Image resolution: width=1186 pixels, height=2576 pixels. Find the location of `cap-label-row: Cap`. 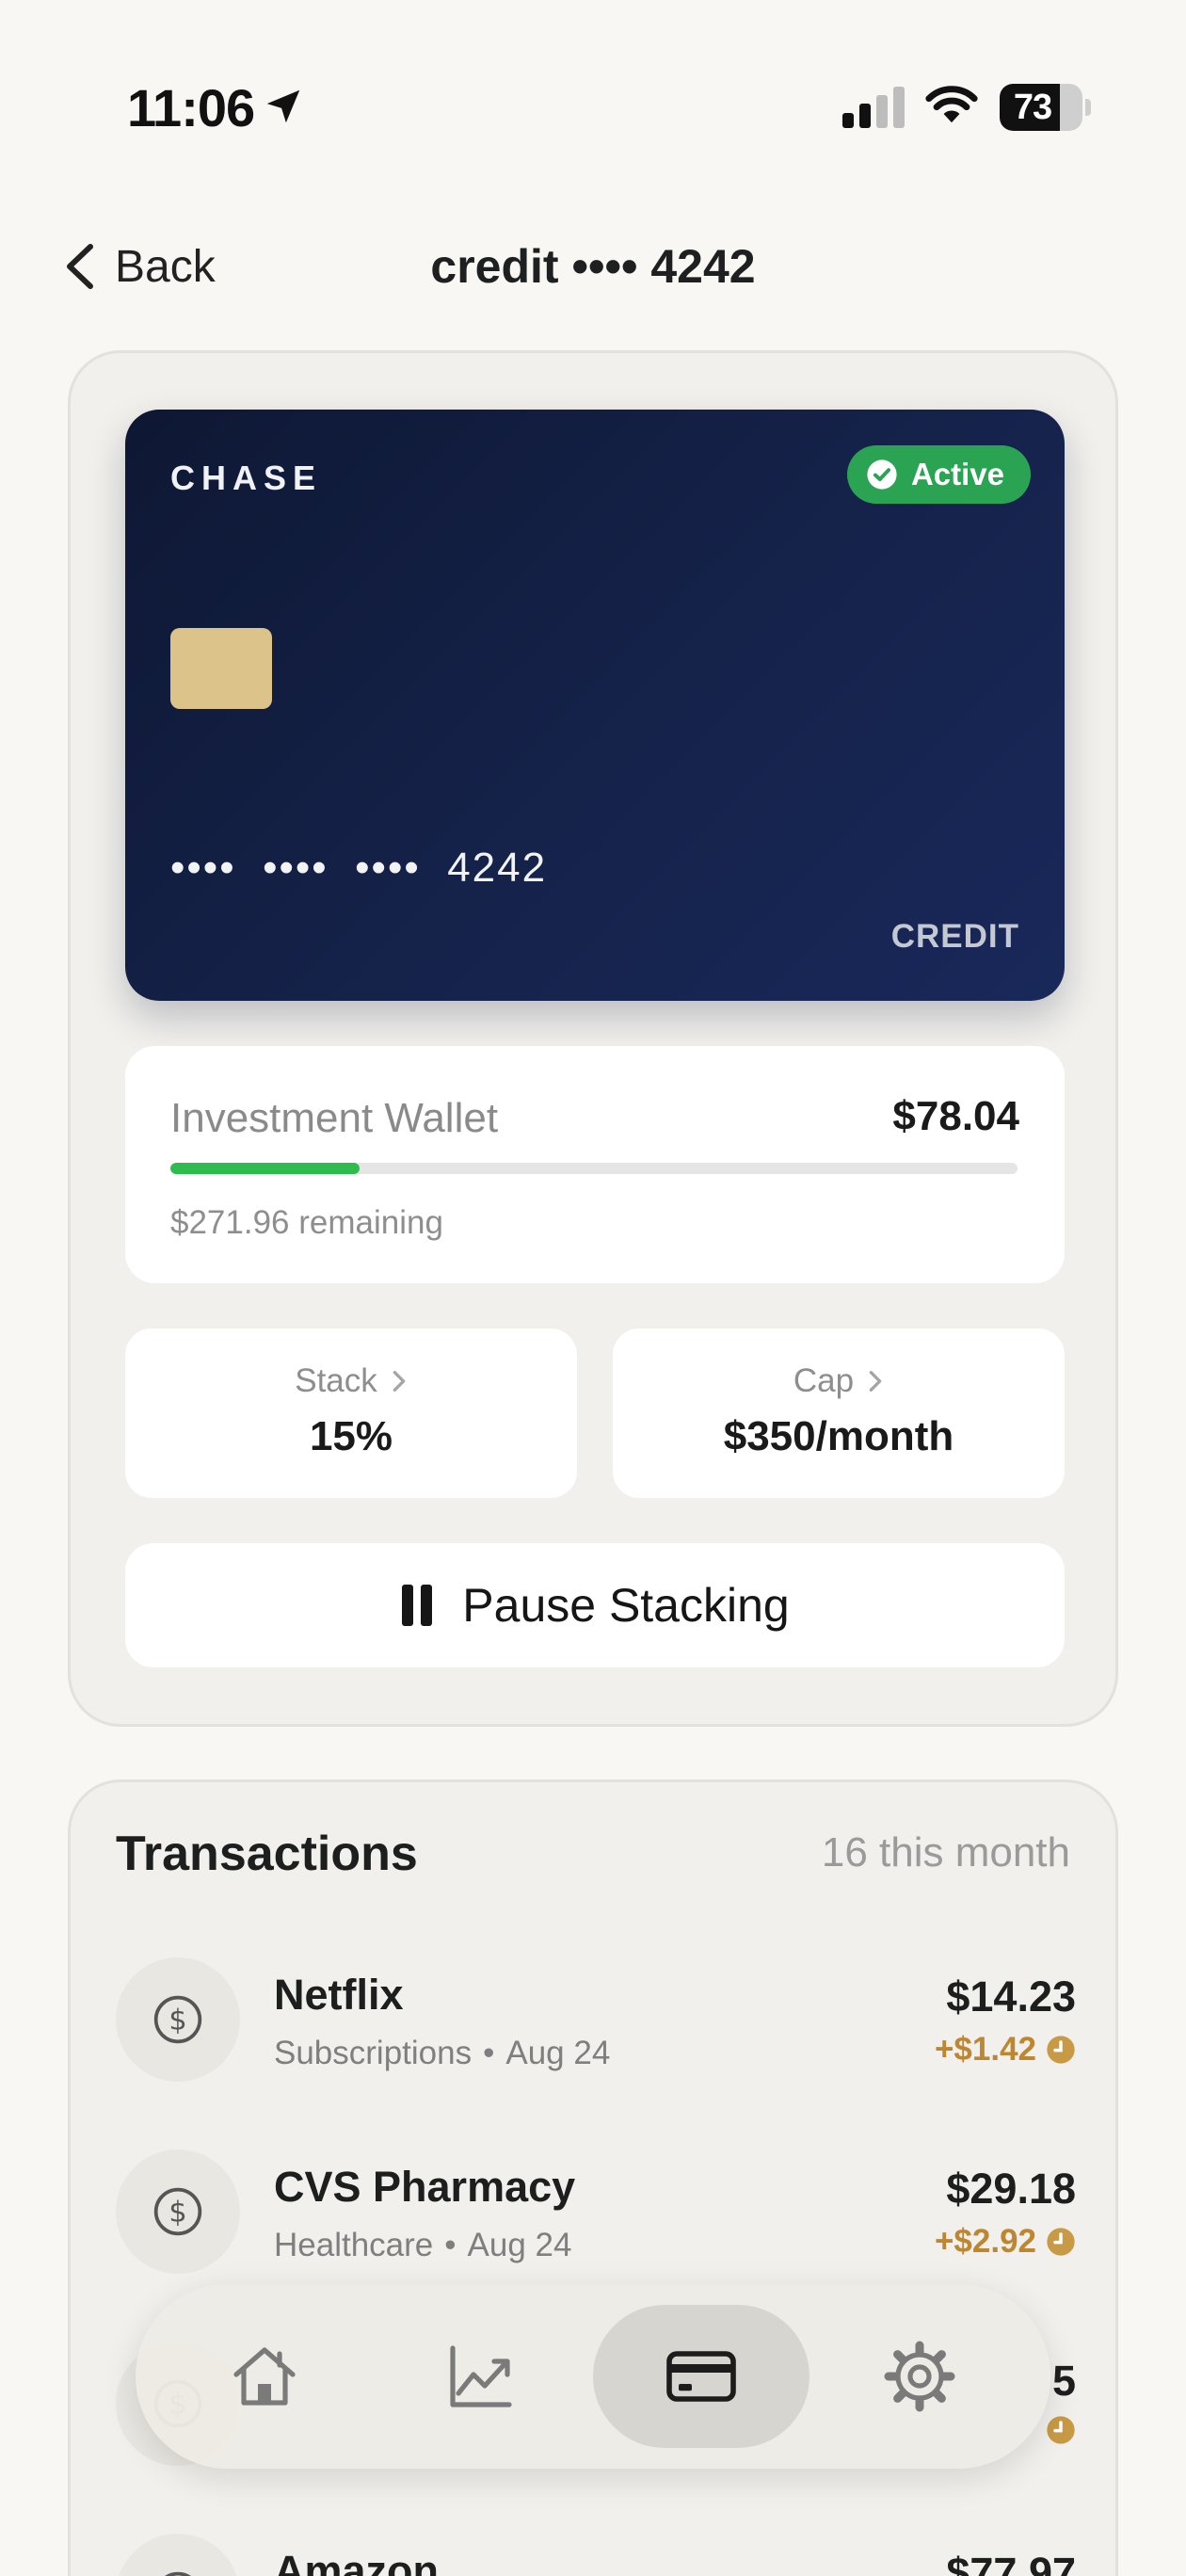

cap-label-row: Cap is located at coordinates (839, 1381).